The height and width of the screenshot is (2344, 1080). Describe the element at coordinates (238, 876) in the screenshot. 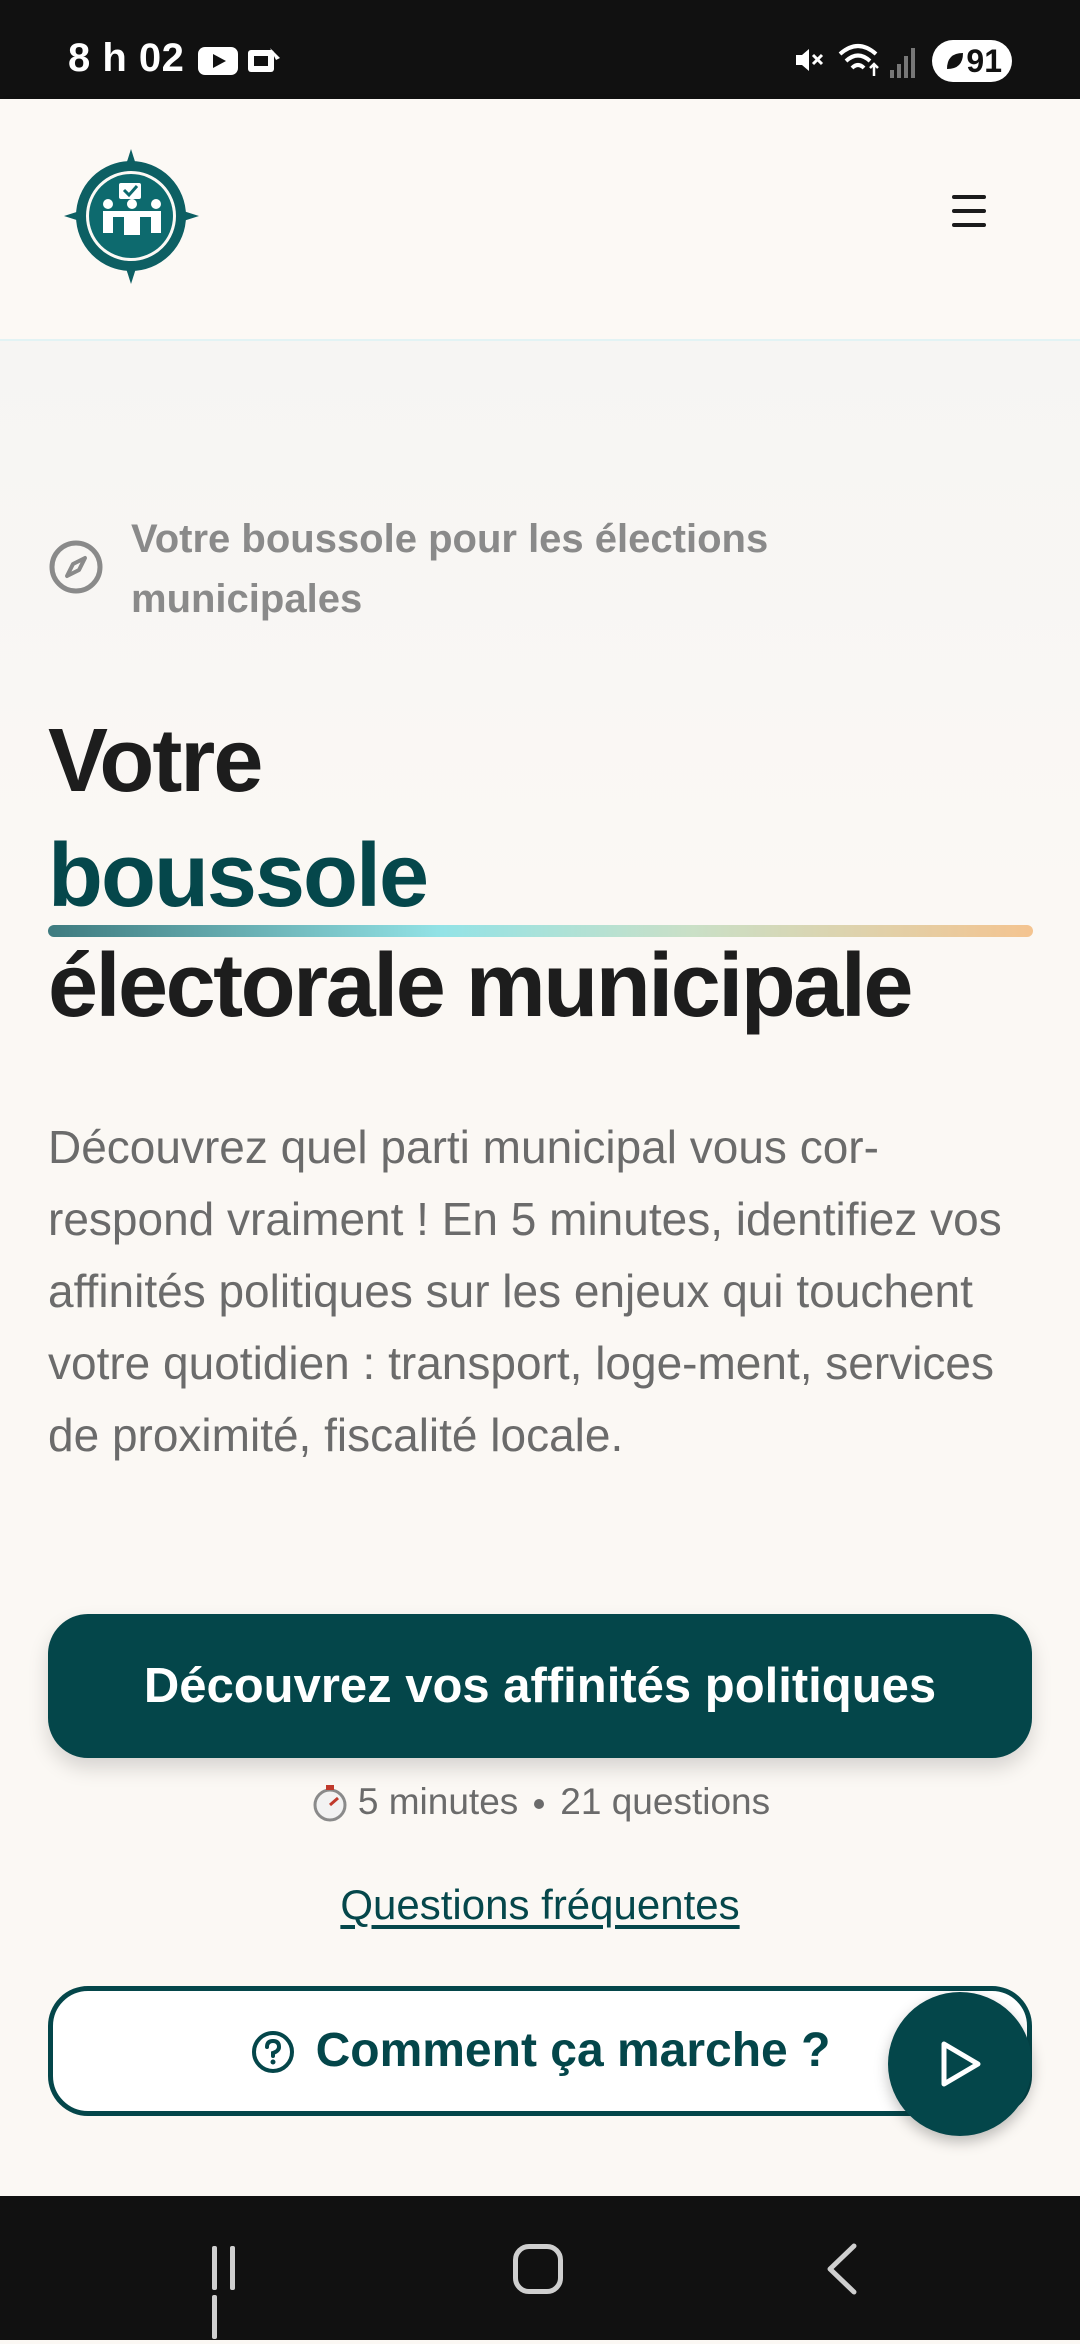

I see `hero-title-highlight: boussole` at that location.